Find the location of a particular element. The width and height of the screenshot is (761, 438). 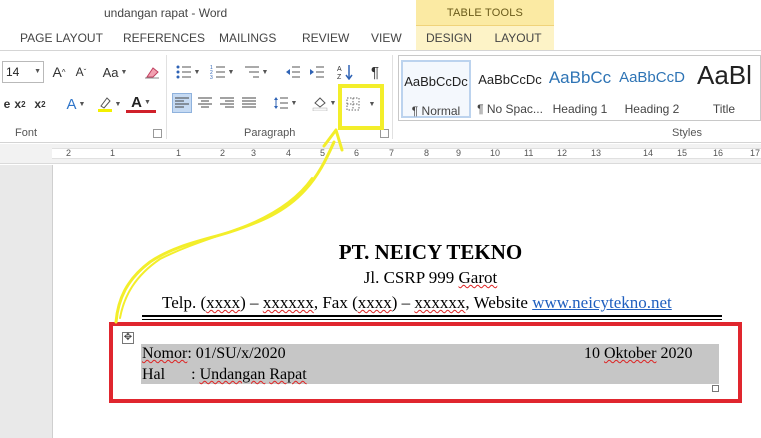

subscript-button: x2 is located at coordinates (20, 104).